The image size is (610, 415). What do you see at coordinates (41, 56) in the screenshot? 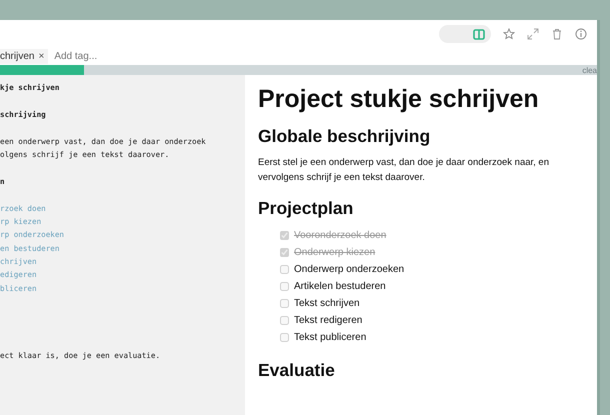
I see `remove-tag-button: ×` at bounding box center [41, 56].